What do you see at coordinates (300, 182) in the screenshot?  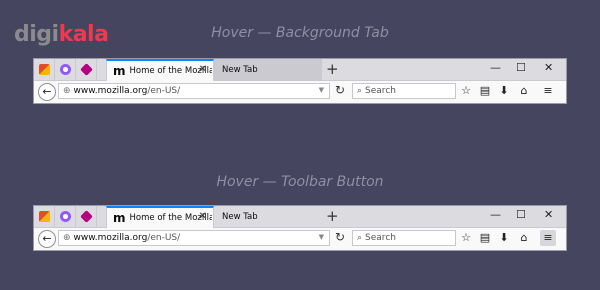 I see `caption-hover-toolbar-button: Hover — Toolbar Button` at bounding box center [300, 182].